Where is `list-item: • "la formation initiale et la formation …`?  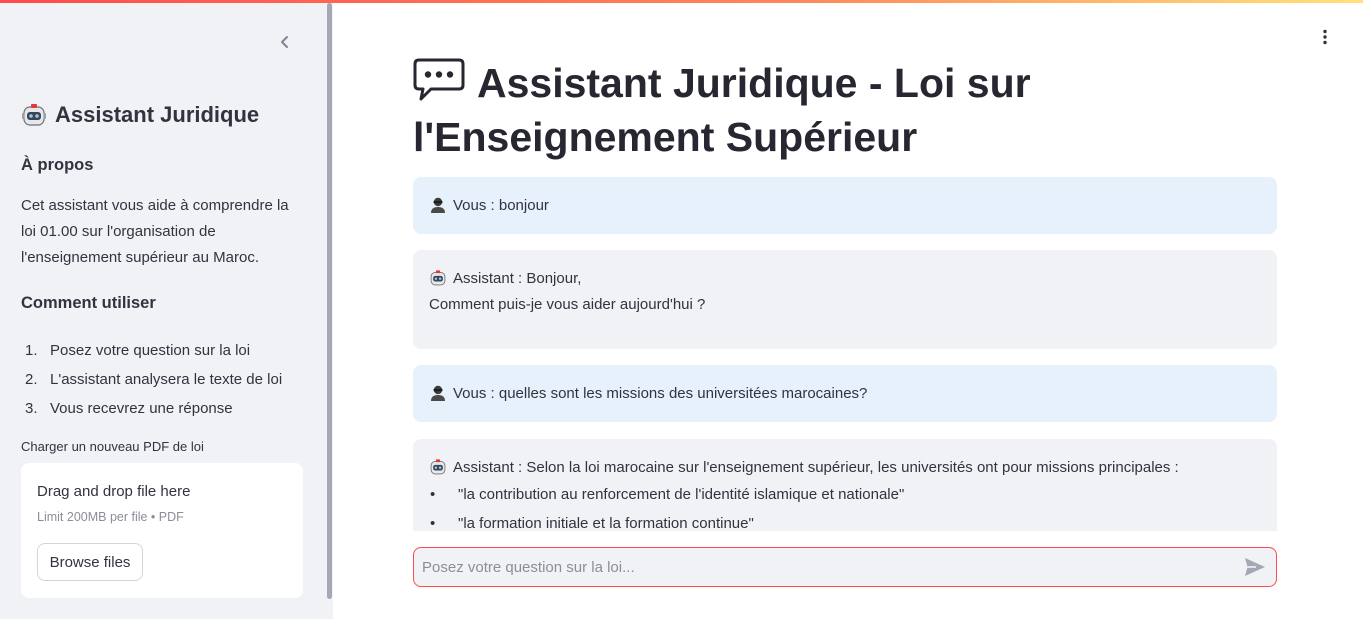
list-item: • "la formation initiale et la formation … is located at coordinates (845, 520).